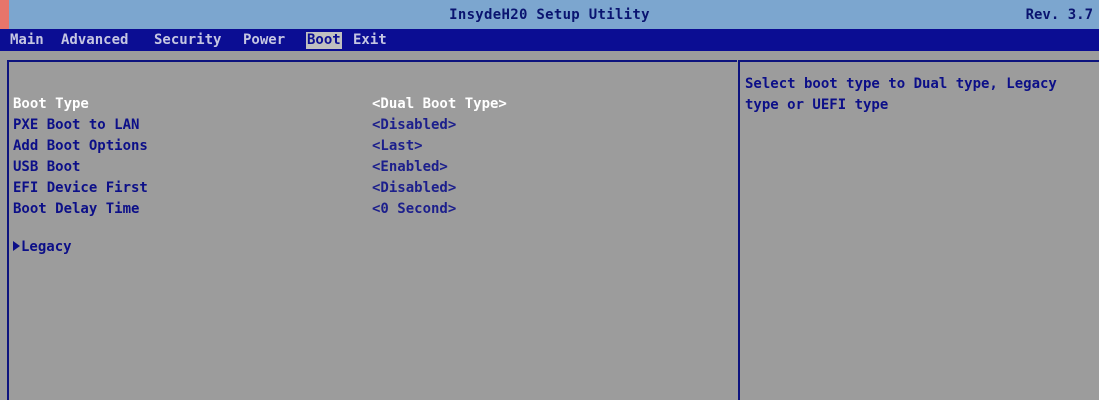 The height and width of the screenshot is (400, 1099). What do you see at coordinates (76, 125) in the screenshot?
I see `setting-label: PXE Boot to LAN` at bounding box center [76, 125].